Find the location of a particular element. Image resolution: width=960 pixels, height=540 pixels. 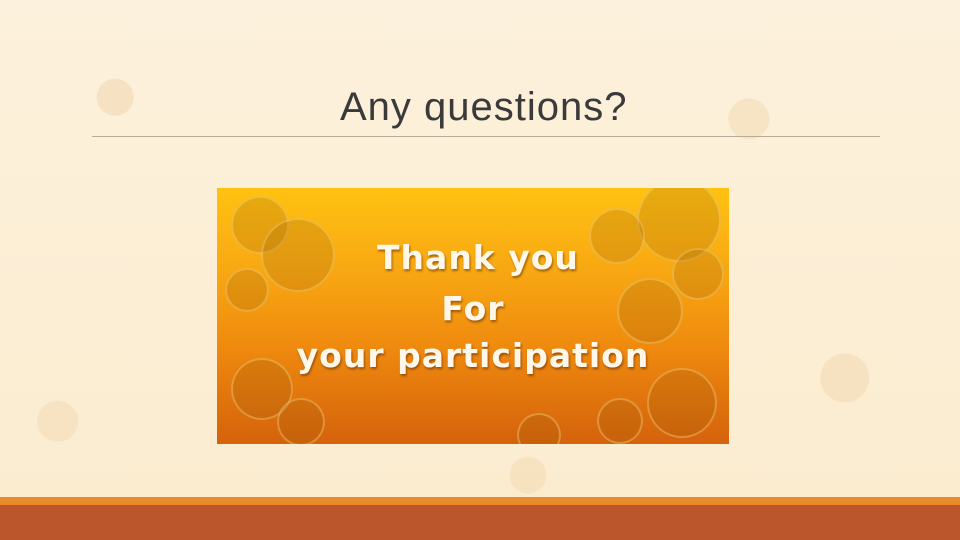

slide-title: Any questions? is located at coordinates (484, 107).